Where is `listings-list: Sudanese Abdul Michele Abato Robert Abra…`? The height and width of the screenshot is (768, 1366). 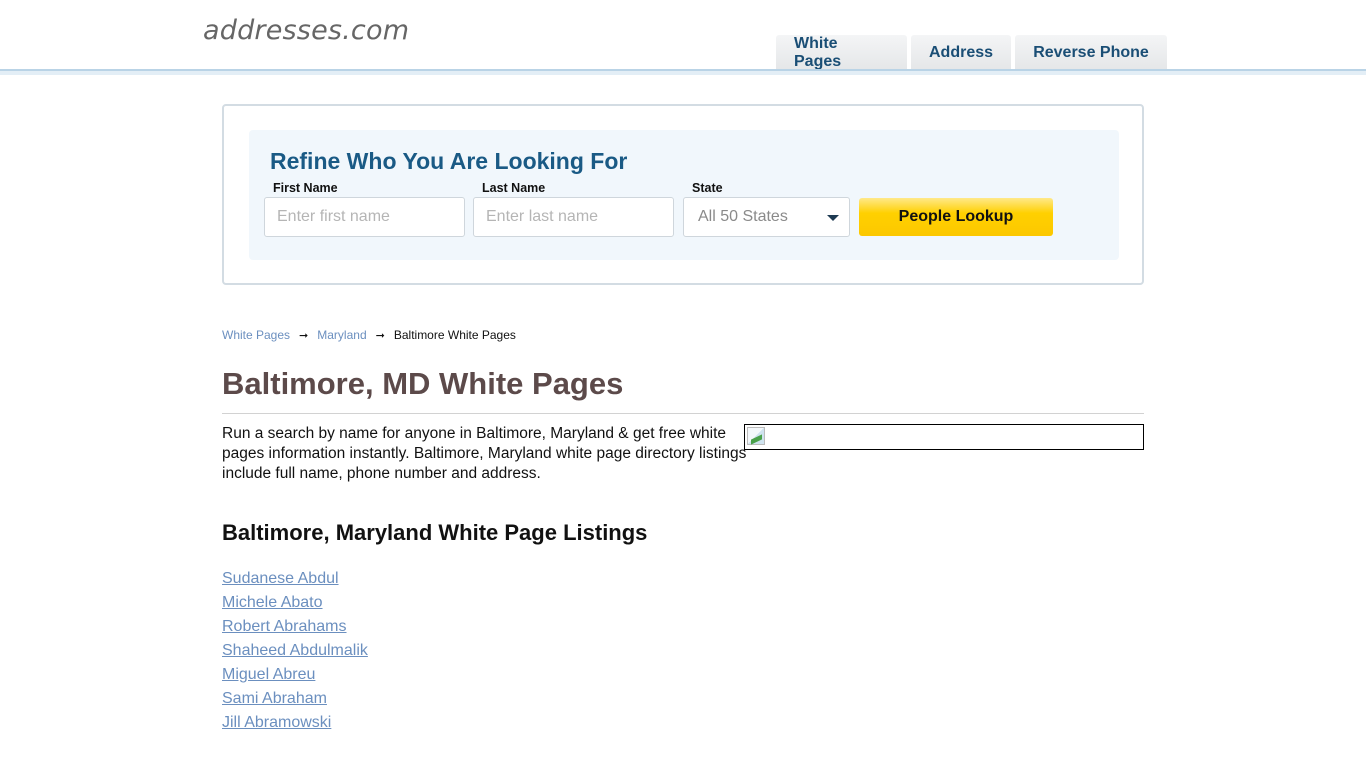
listings-list: Sudanese Abdul Michele Abato Robert Abra… is located at coordinates (295, 653).